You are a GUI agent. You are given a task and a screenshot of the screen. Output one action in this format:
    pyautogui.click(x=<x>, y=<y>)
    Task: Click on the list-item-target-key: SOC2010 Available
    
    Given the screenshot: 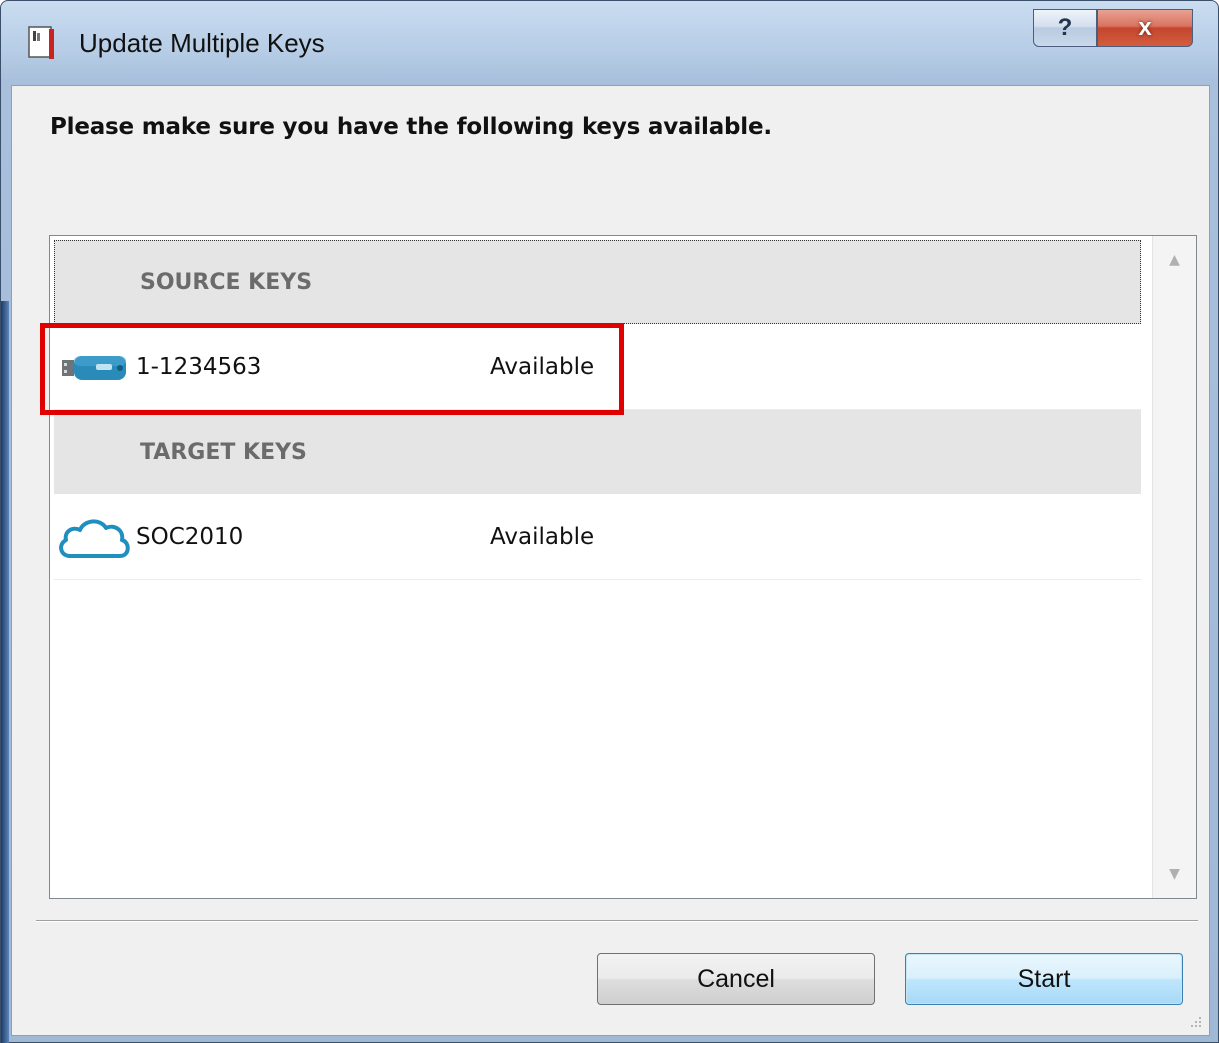 What is the action you would take?
    pyautogui.click(x=597, y=537)
    